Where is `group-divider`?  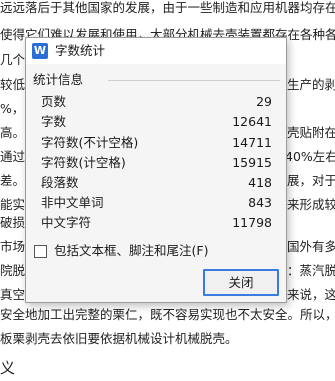 group-divider is located at coordinates (194, 80).